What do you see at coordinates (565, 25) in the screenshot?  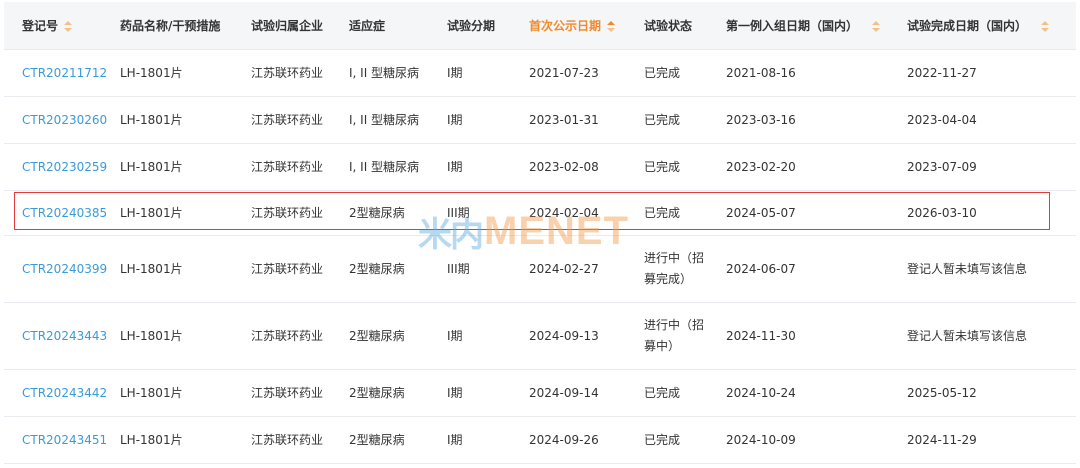 I see `header-label: 首次公示日期` at bounding box center [565, 25].